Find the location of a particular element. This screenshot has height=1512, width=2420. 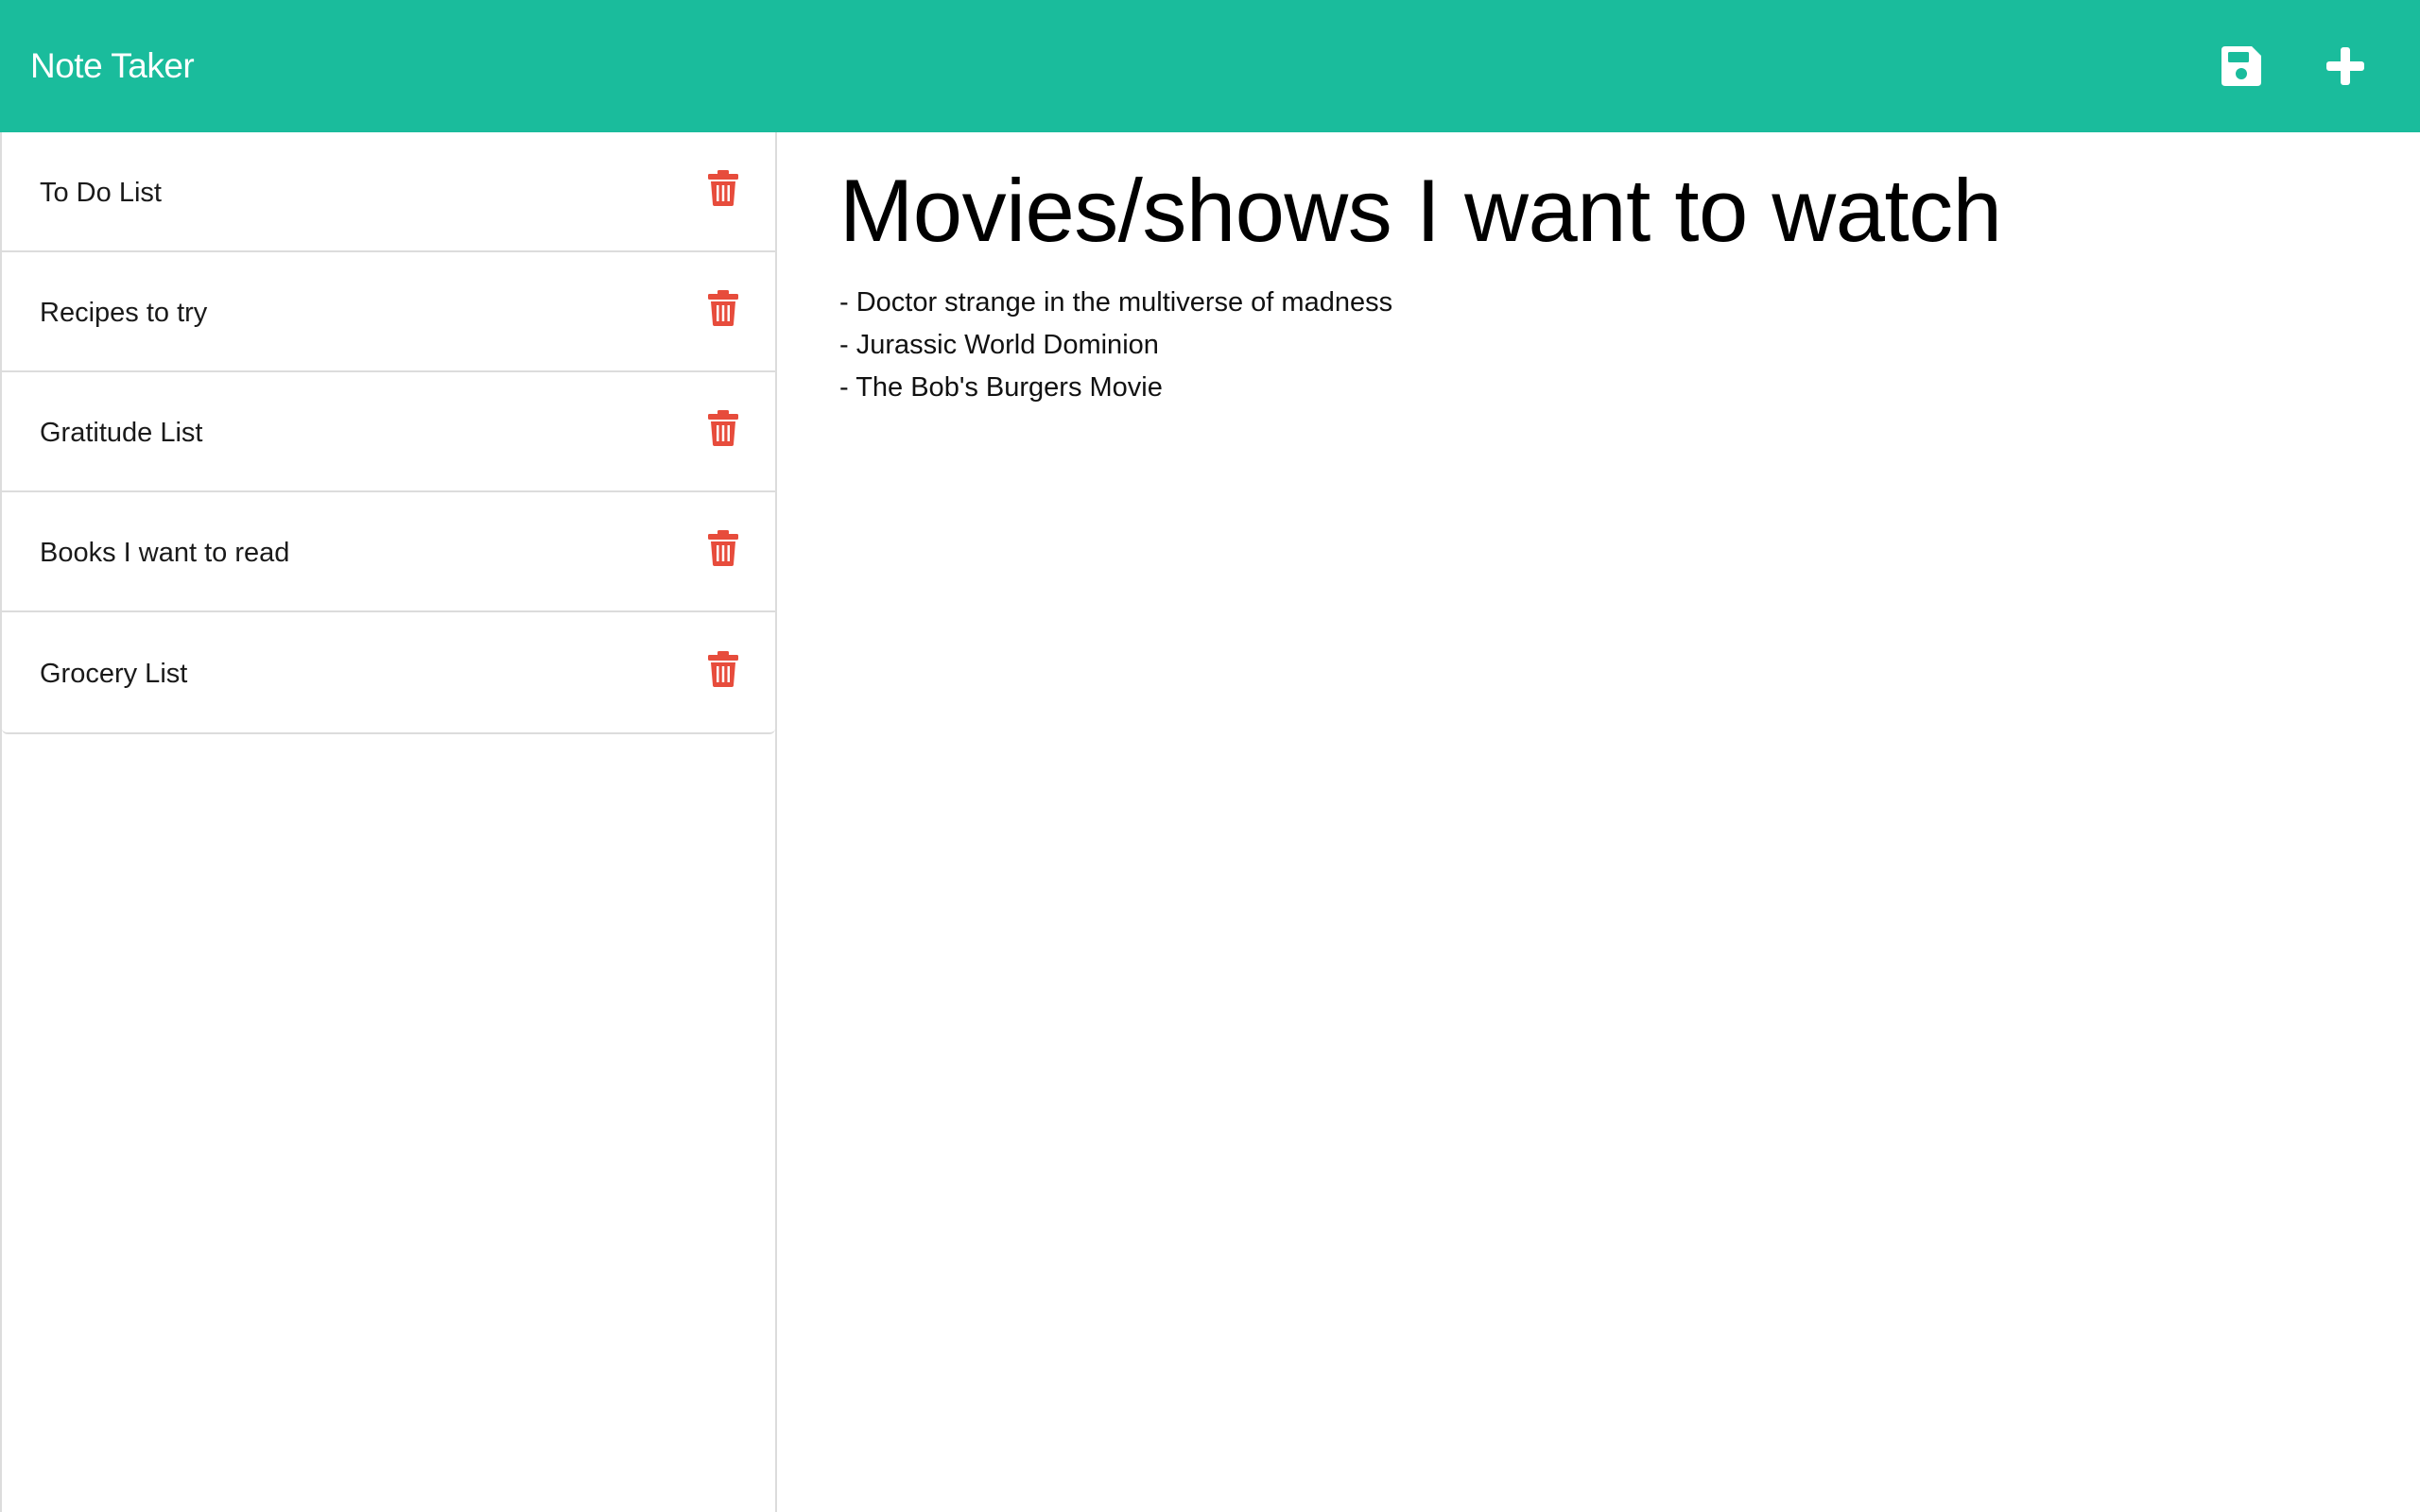

note-list-item-title: Recipes to try is located at coordinates (124, 313).